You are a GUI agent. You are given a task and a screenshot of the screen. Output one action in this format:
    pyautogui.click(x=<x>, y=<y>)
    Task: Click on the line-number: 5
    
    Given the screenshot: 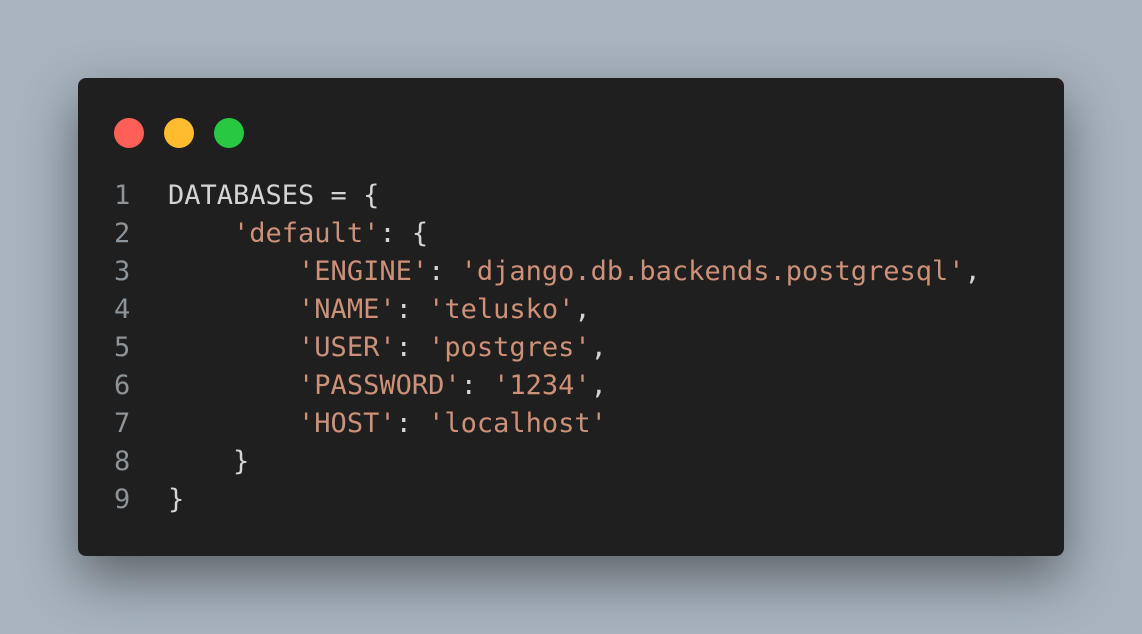 What is the action you would take?
    pyautogui.click(x=122, y=347)
    